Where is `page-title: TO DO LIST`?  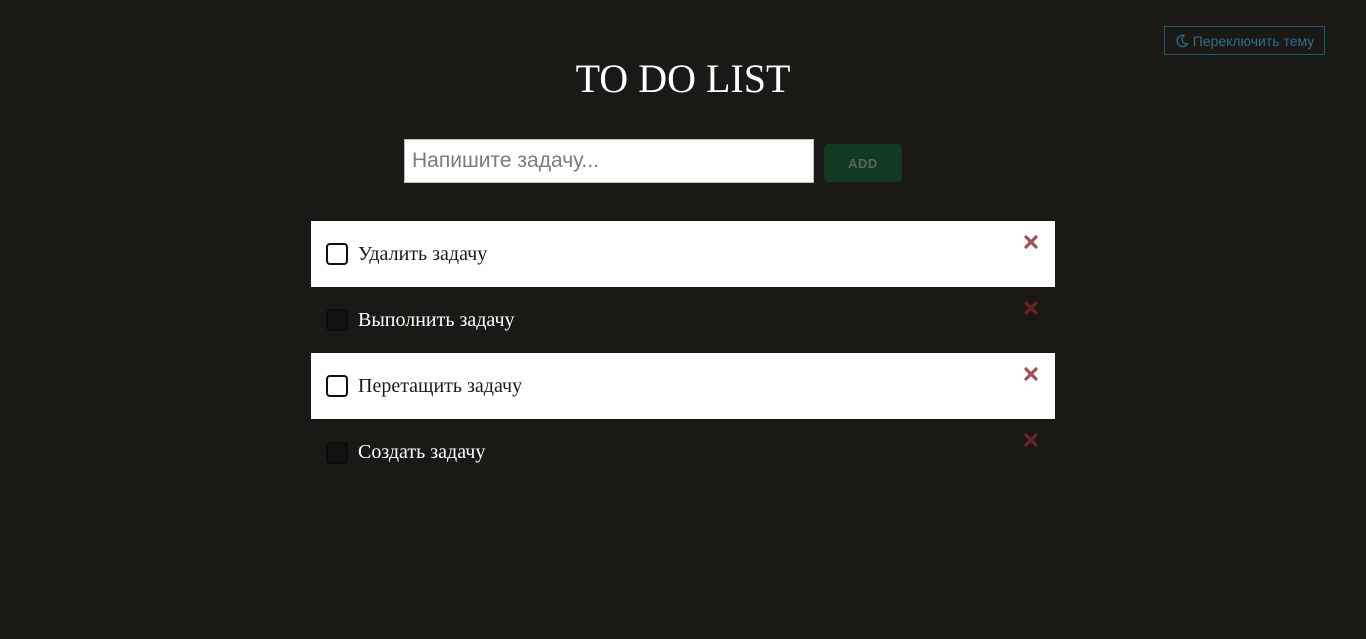 page-title: TO DO LIST is located at coordinates (683, 78).